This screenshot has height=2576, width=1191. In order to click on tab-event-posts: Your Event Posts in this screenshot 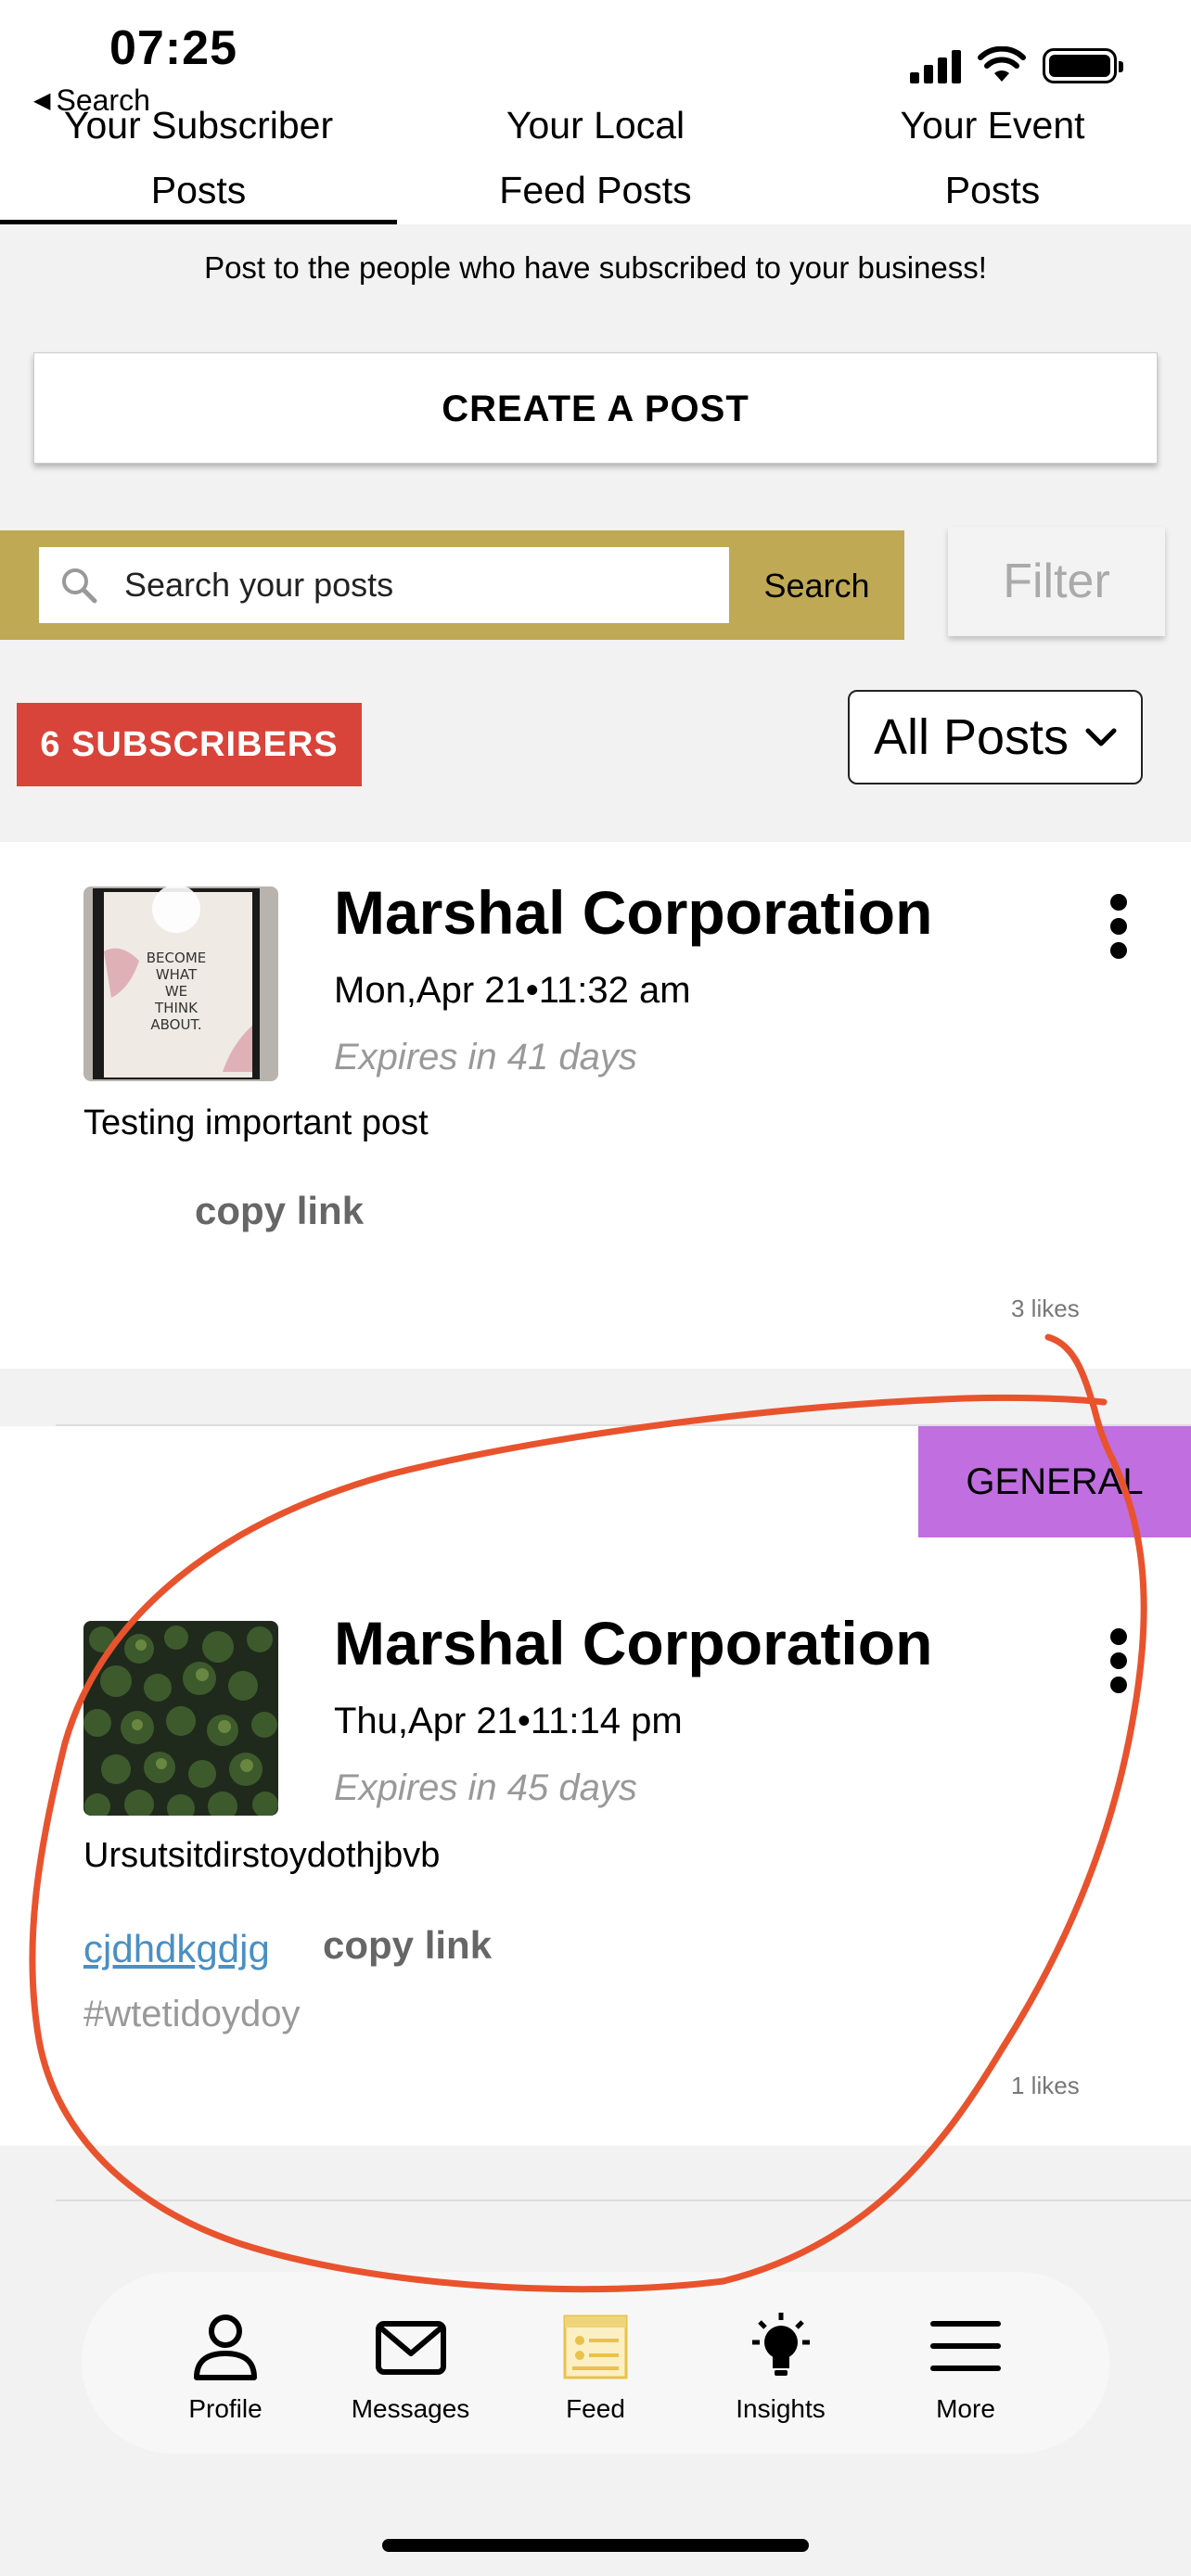, I will do `click(992, 158)`.